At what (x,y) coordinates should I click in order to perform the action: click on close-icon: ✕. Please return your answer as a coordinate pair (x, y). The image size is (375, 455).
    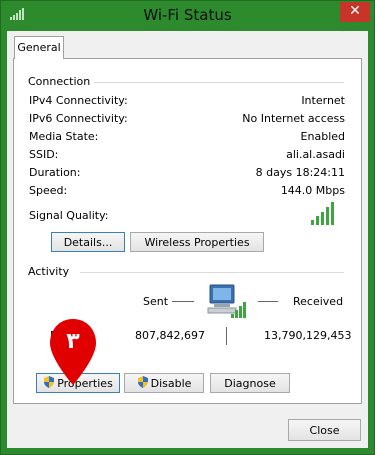
    Looking at the image, I should click on (355, 11).